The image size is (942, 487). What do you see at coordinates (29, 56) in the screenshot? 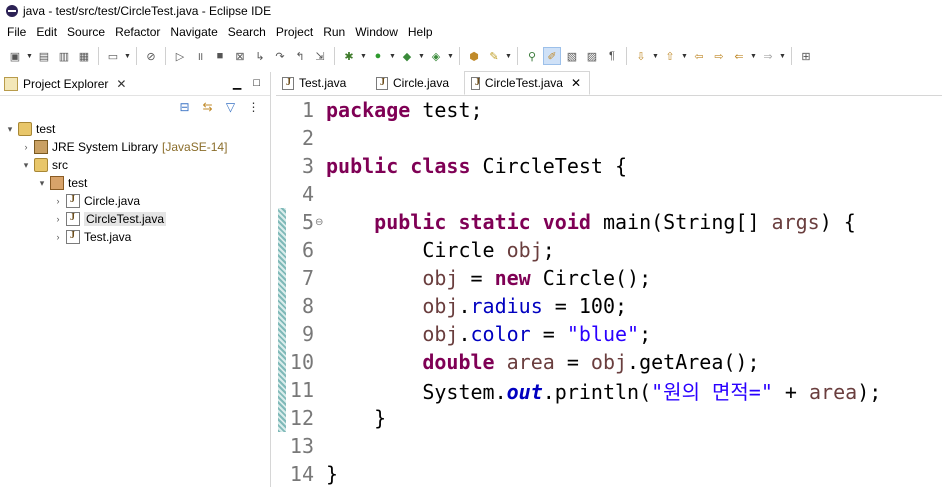
I see `new-dropdown-icon: ▼` at bounding box center [29, 56].